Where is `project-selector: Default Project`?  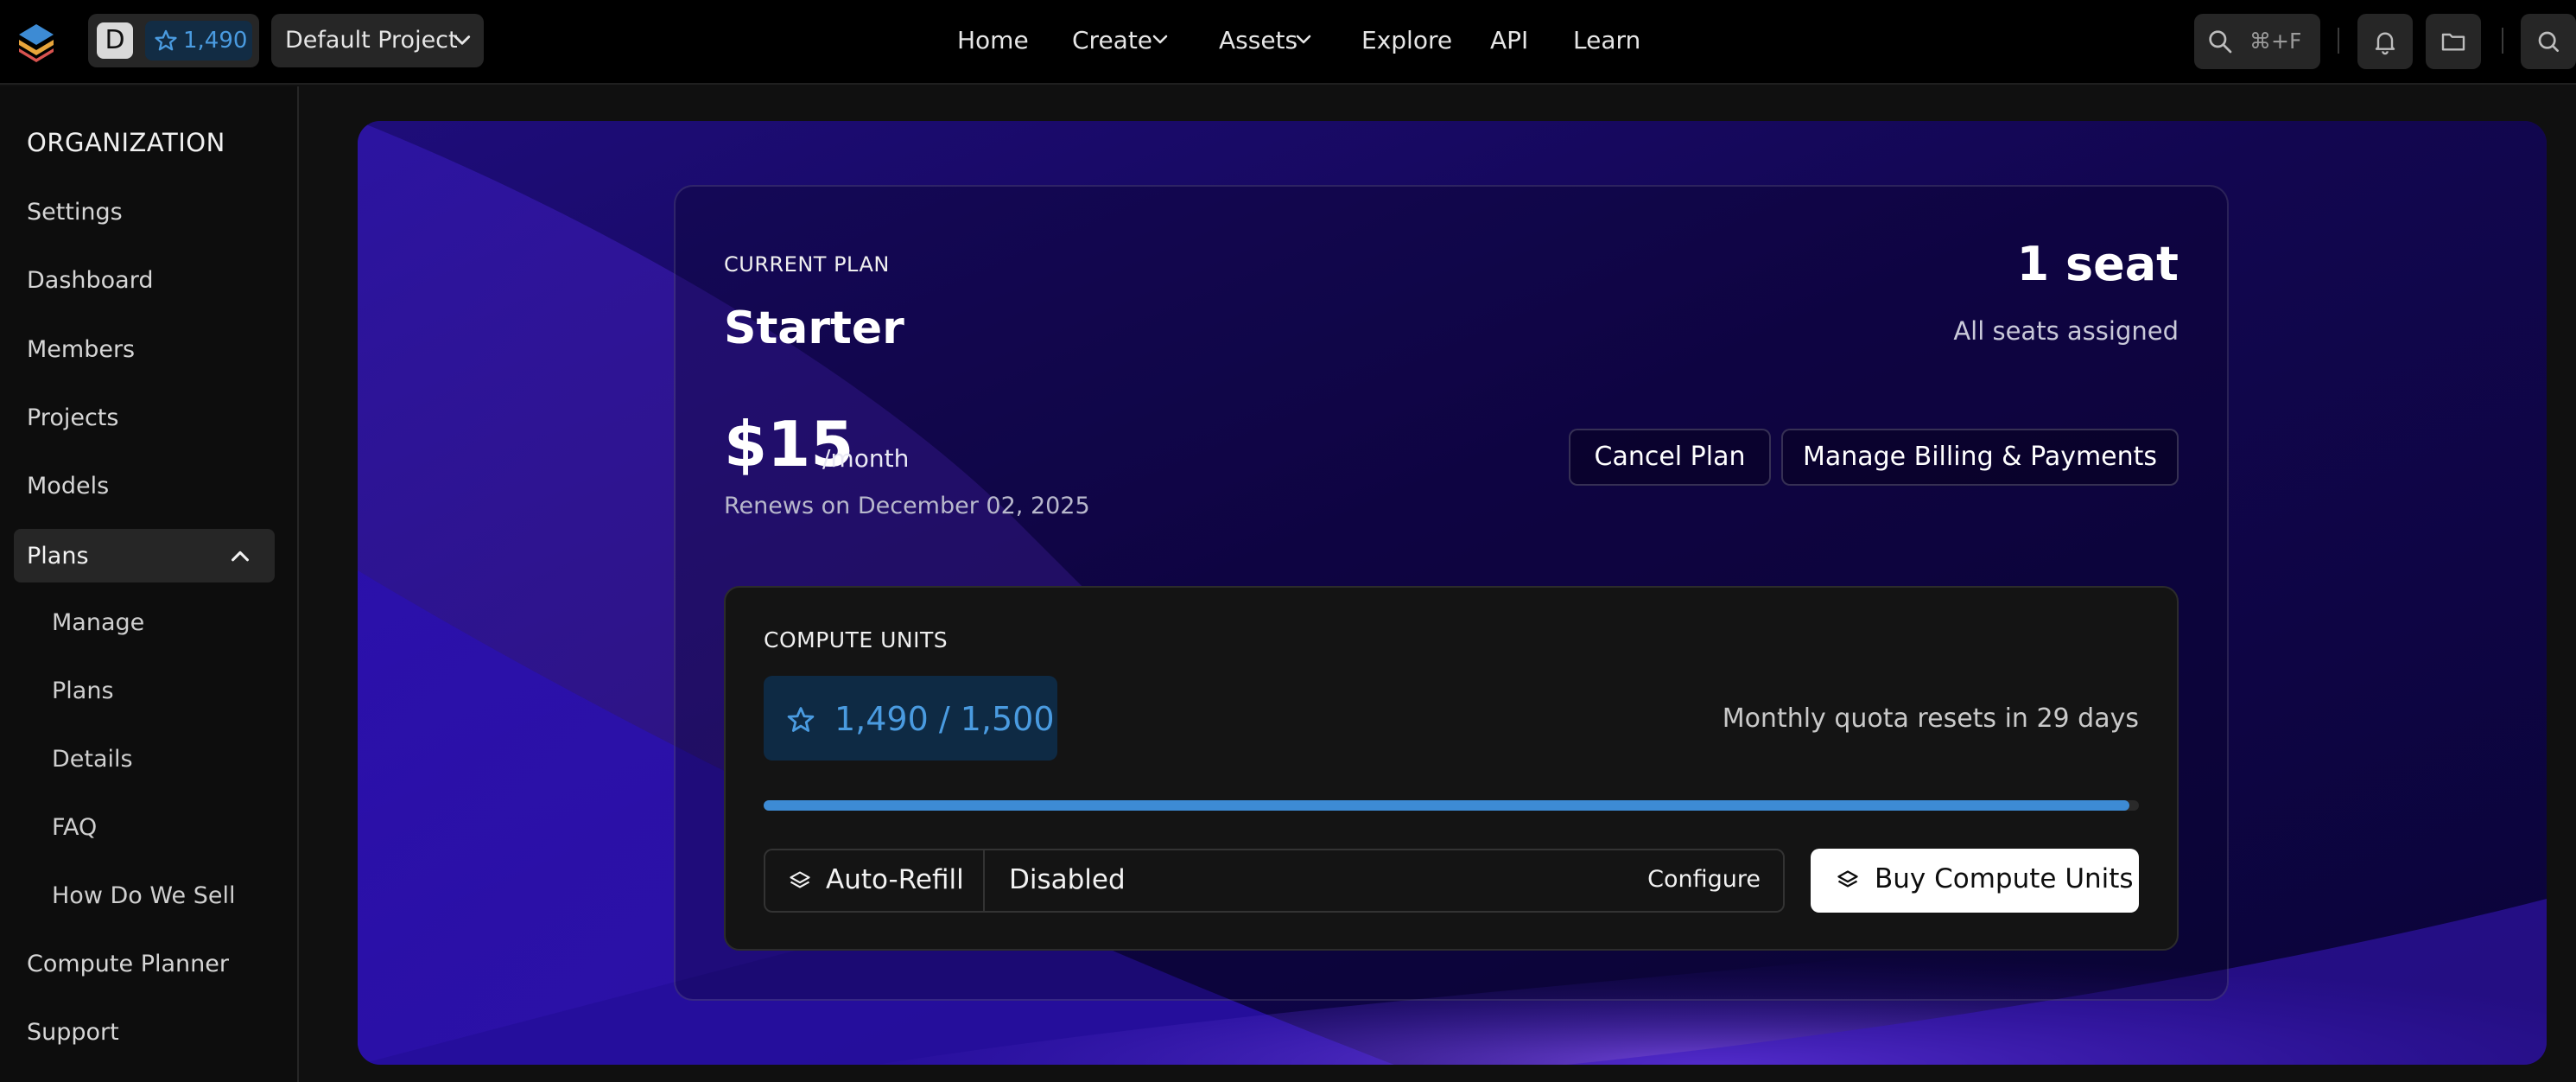
project-selector: Default Project is located at coordinates (377, 40).